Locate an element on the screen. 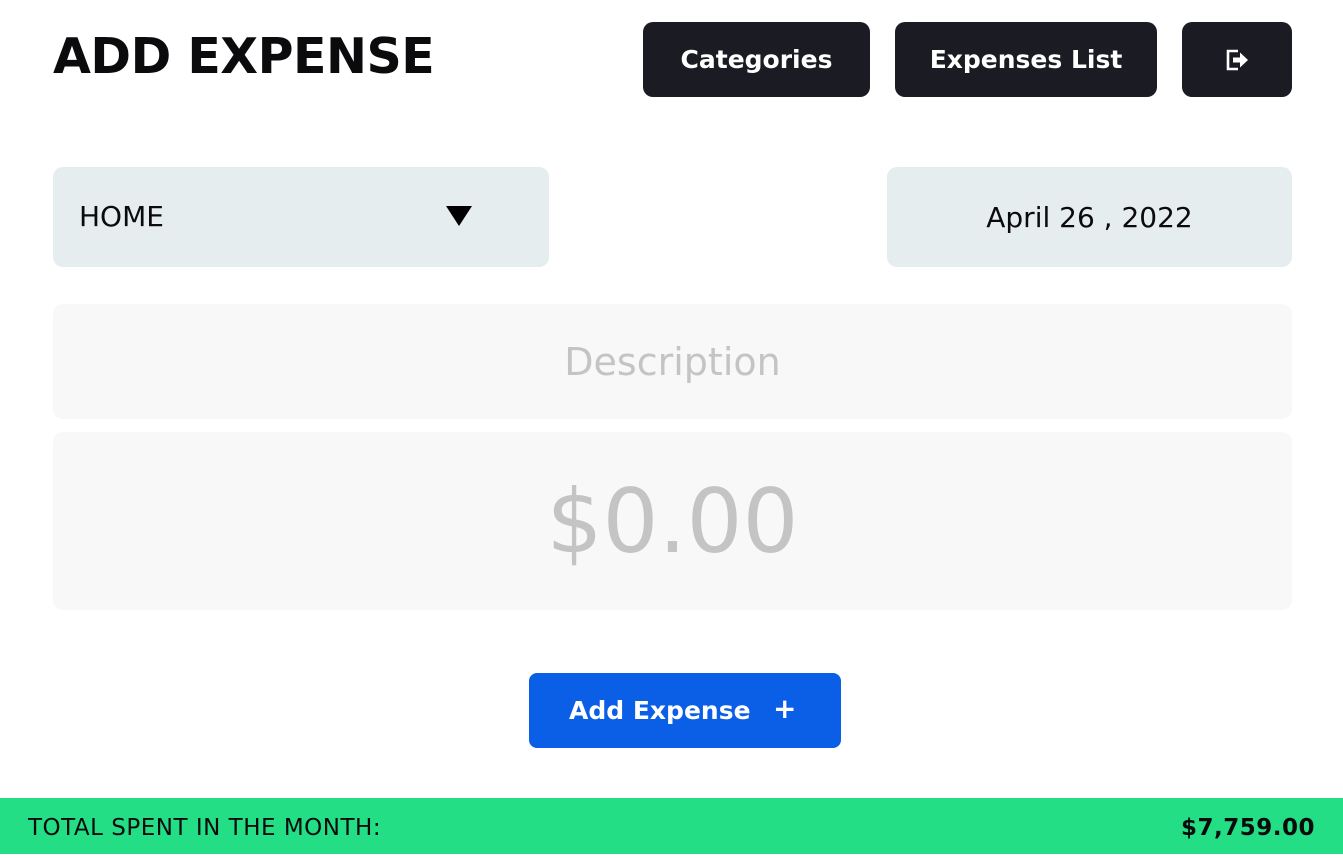 The height and width of the screenshot is (858, 1343). dropdown-caret-icon is located at coordinates (459, 216).